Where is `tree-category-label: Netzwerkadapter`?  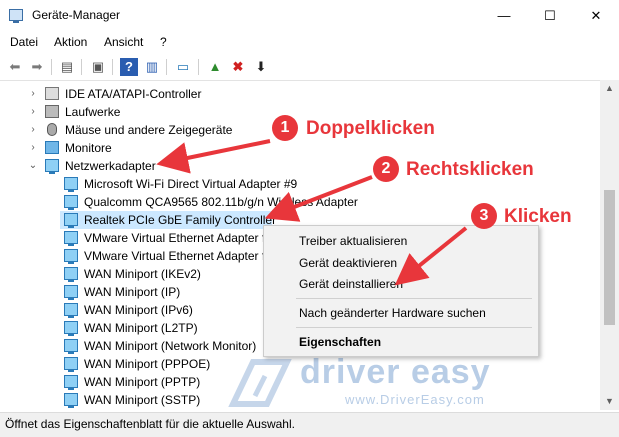
tree-category-label: Netzwerkadapter is located at coordinates (110, 166).